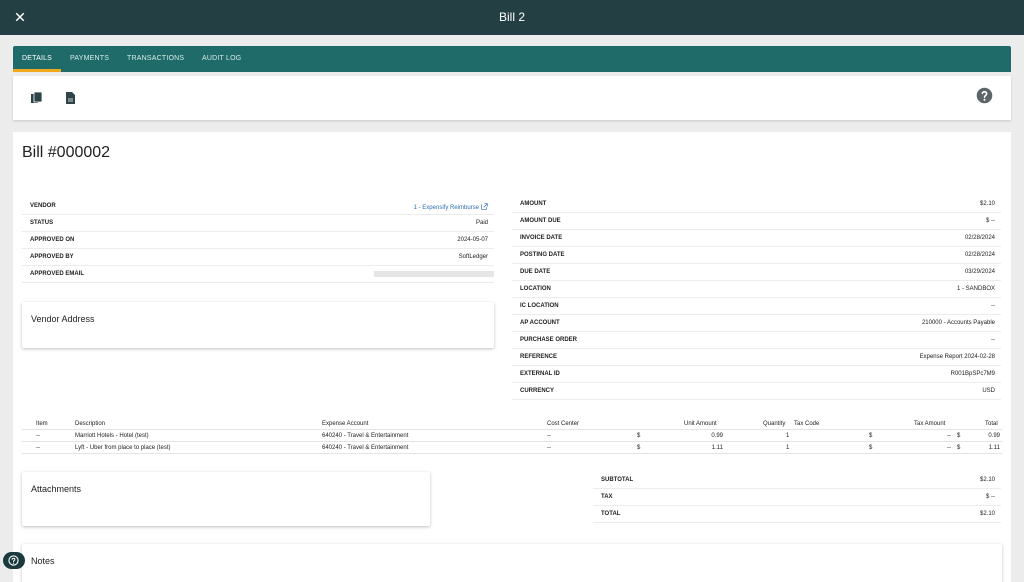 This screenshot has height=582, width=1024. Describe the element at coordinates (89, 59) in the screenshot. I see `tab-payments: PAYMENTS` at that location.